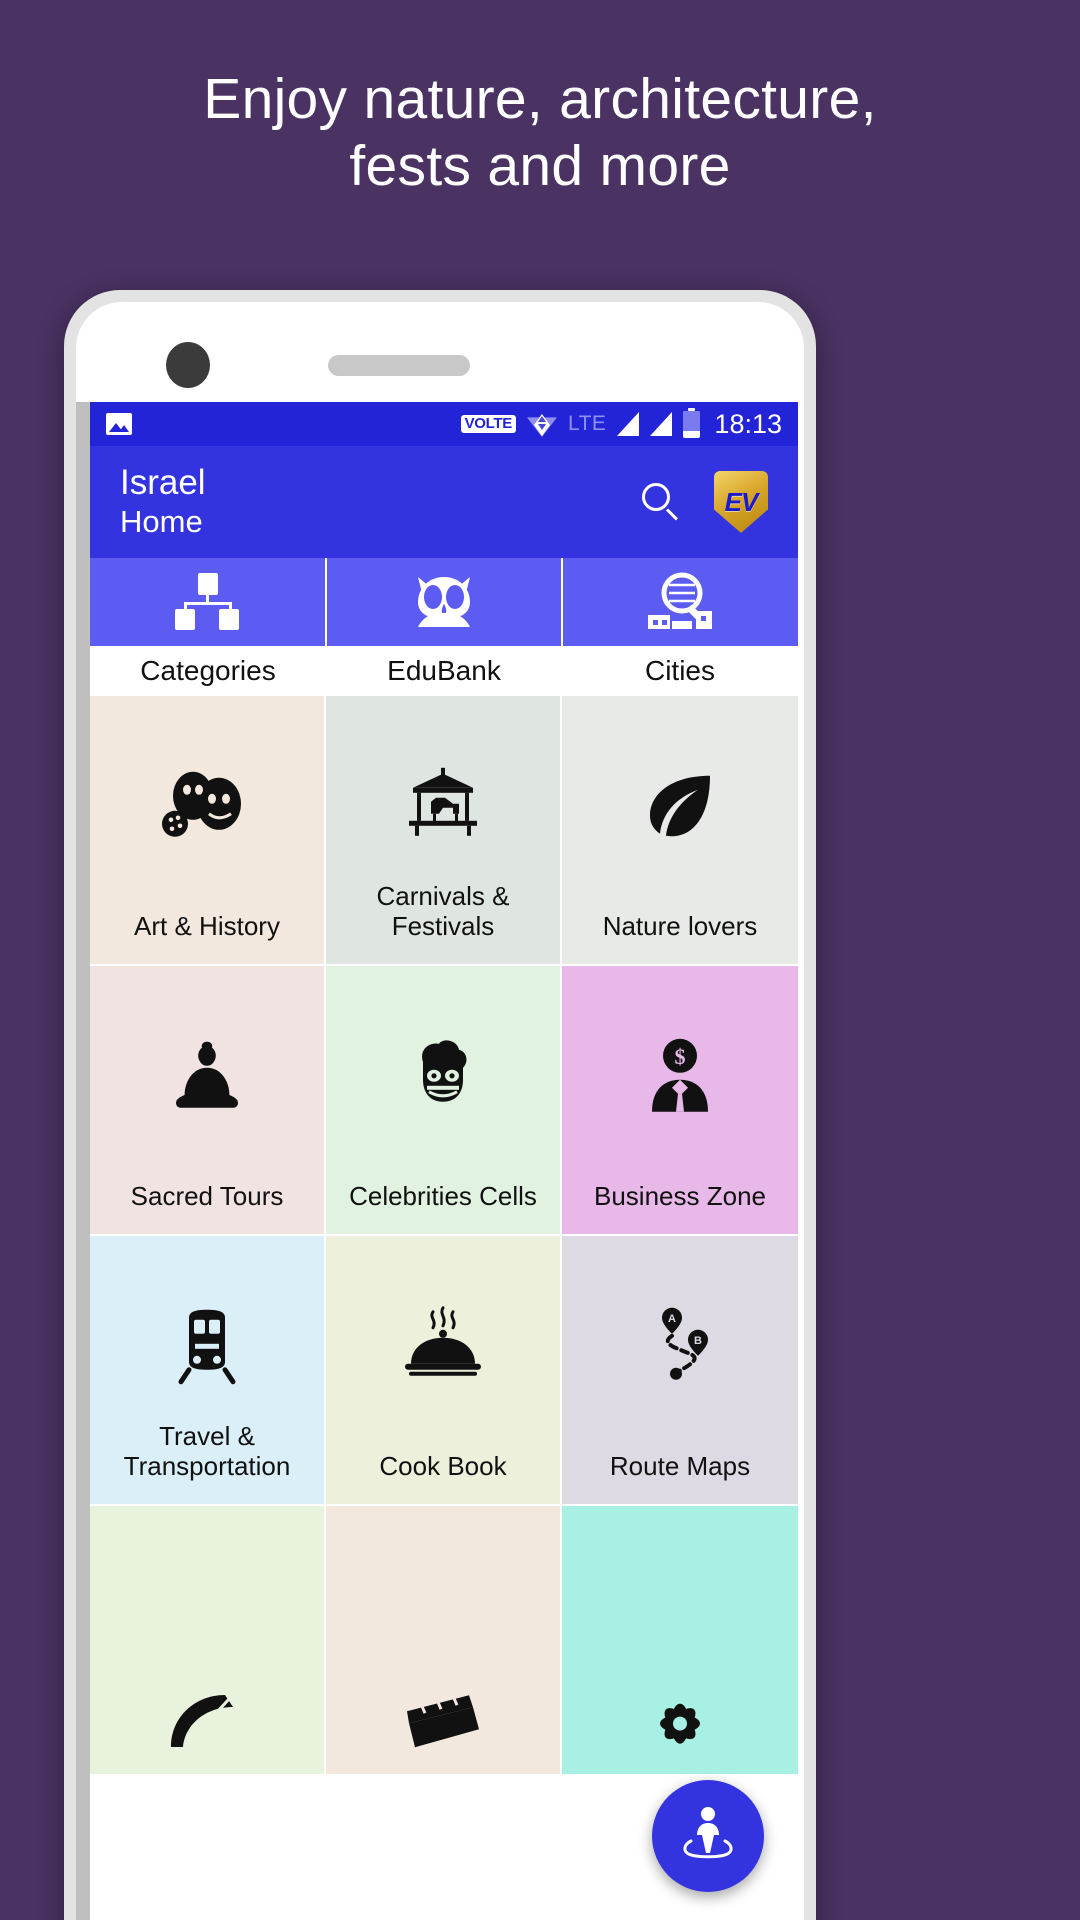  I want to click on buddha-icon, so click(207, 1076).